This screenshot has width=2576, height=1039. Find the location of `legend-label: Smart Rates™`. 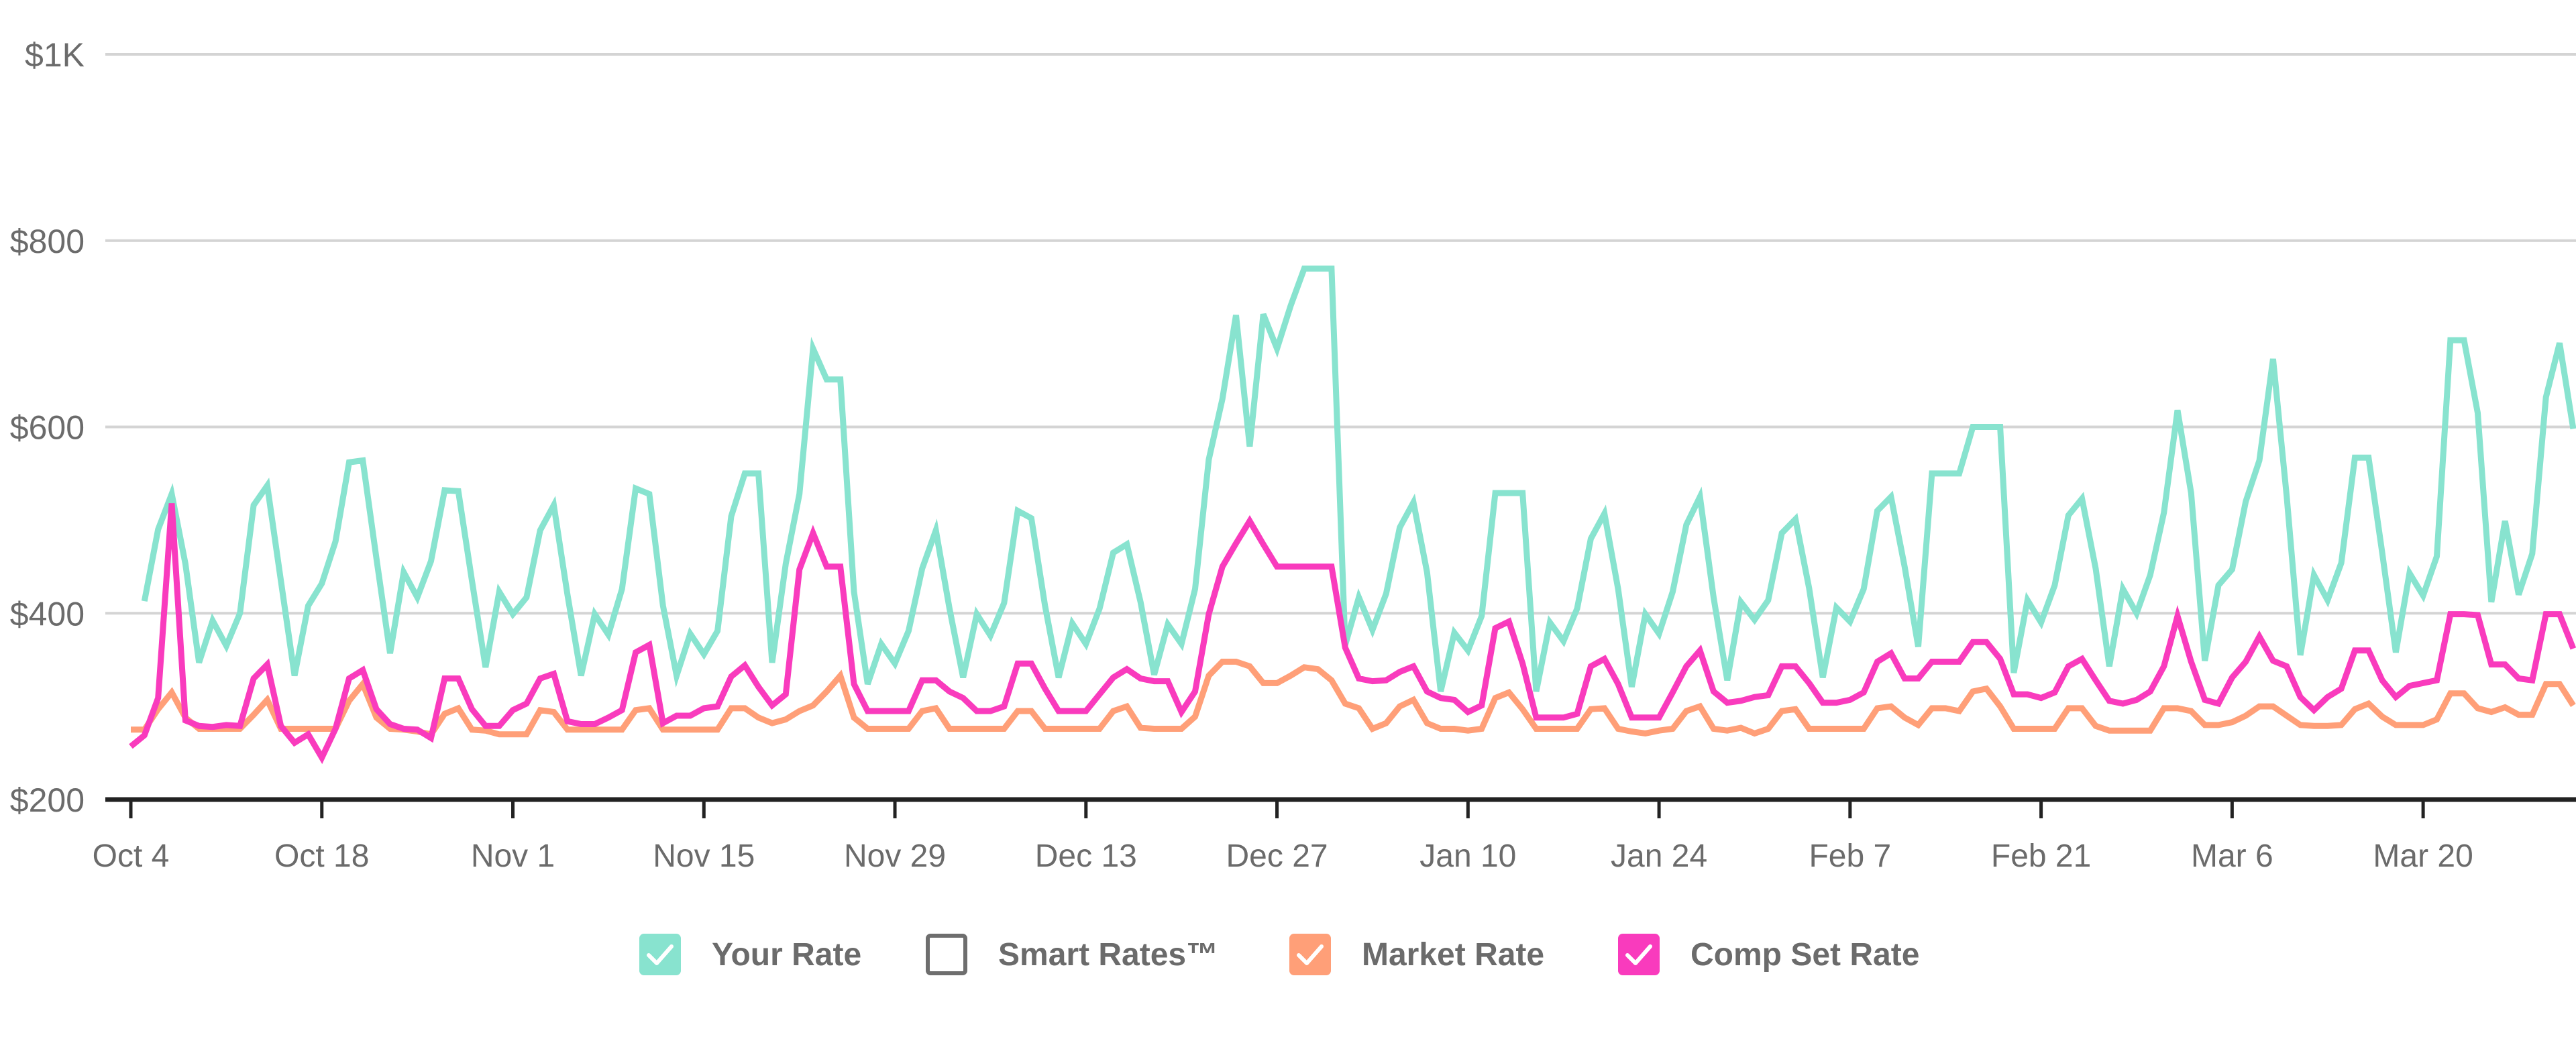

legend-label: Smart Rates™ is located at coordinates (1108, 954).